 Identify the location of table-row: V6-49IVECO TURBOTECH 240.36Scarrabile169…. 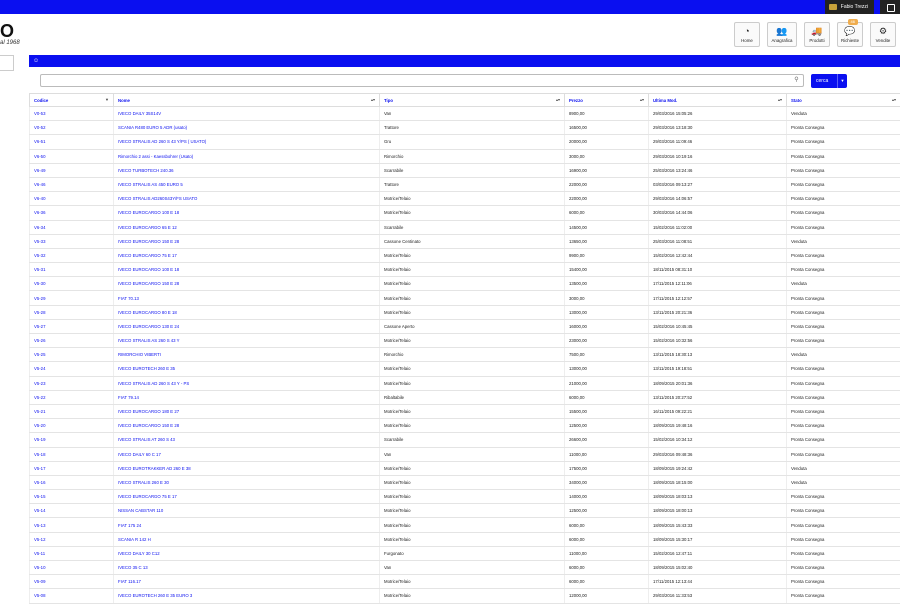
(465, 170).